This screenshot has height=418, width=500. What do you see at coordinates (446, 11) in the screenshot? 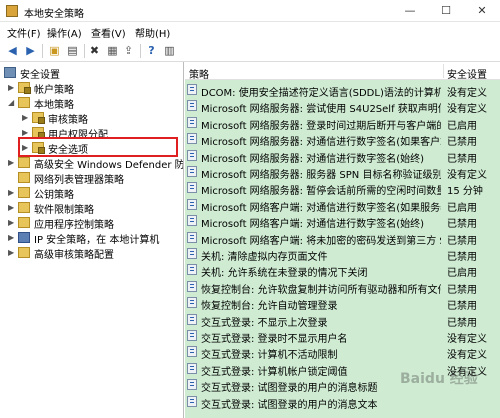
I see `maximize-icon: ☐` at bounding box center [446, 11].